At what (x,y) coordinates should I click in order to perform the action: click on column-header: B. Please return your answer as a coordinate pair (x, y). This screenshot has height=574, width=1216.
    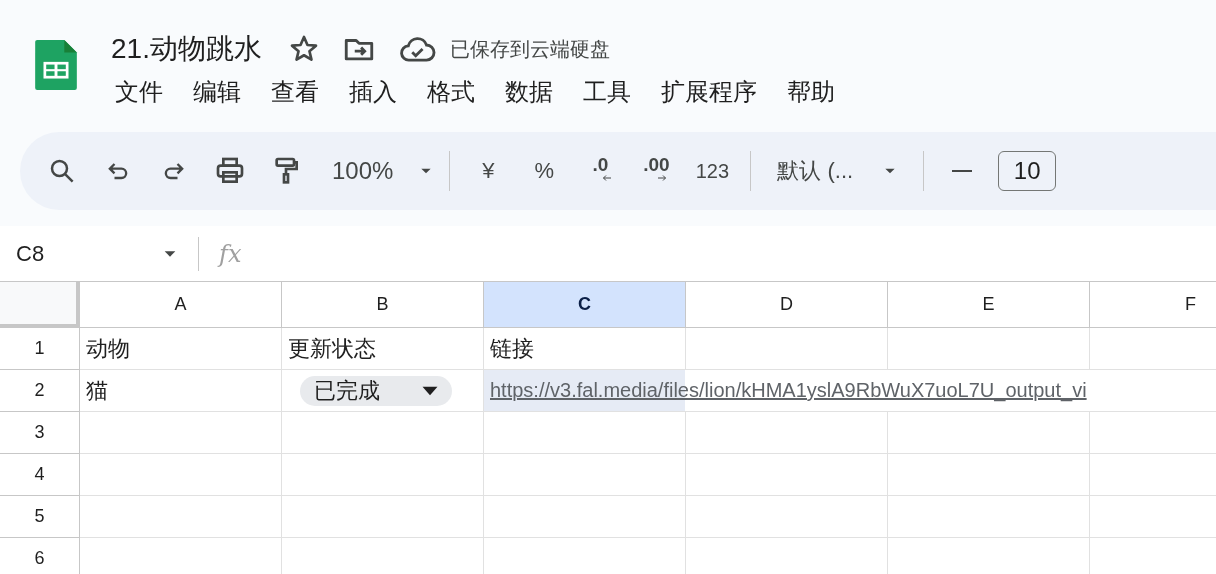
    Looking at the image, I should click on (383, 305).